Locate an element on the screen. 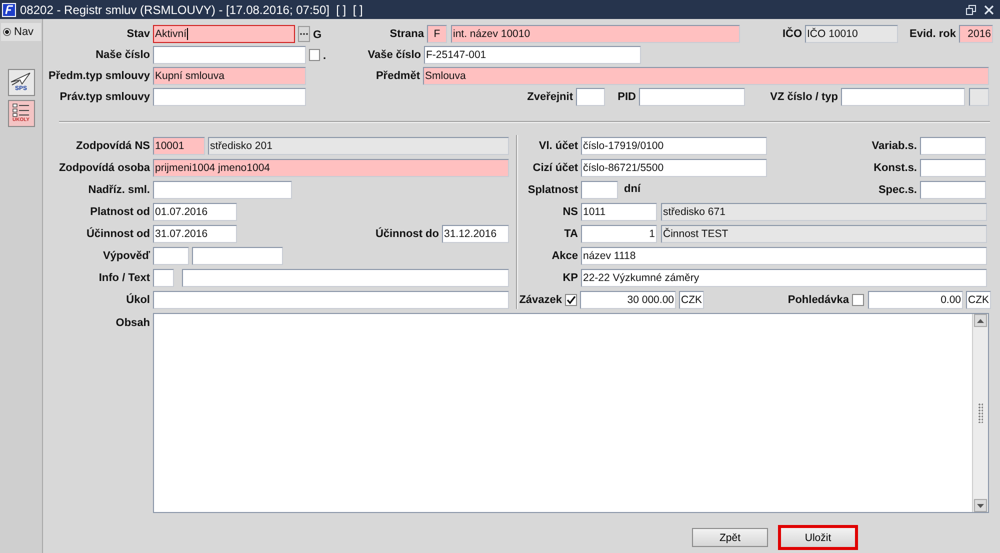 Image resolution: width=1000 pixels, height=553 pixels. label-text: . is located at coordinates (324, 57).